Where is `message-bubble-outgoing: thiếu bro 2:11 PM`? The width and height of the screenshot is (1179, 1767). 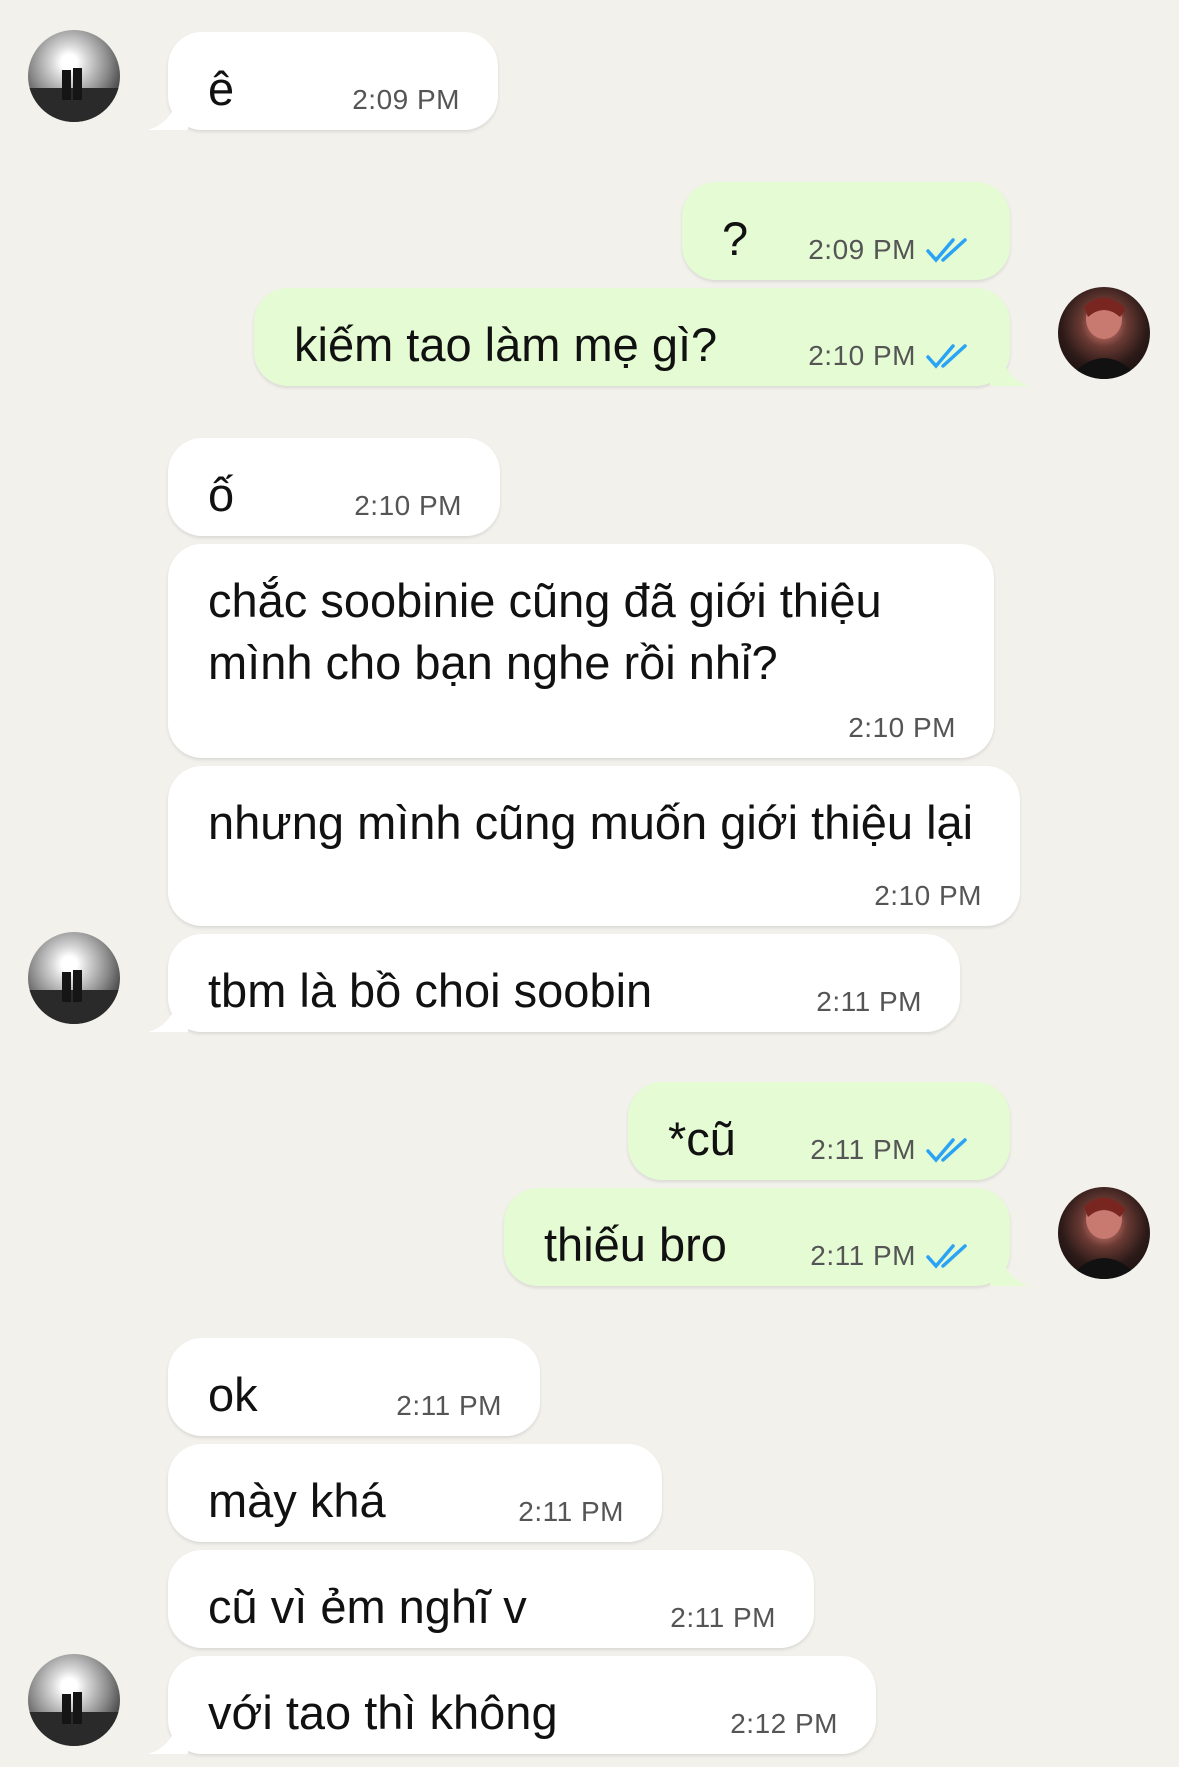
message-bubble-outgoing: thiếu bro 2:11 PM is located at coordinates (767, 1237).